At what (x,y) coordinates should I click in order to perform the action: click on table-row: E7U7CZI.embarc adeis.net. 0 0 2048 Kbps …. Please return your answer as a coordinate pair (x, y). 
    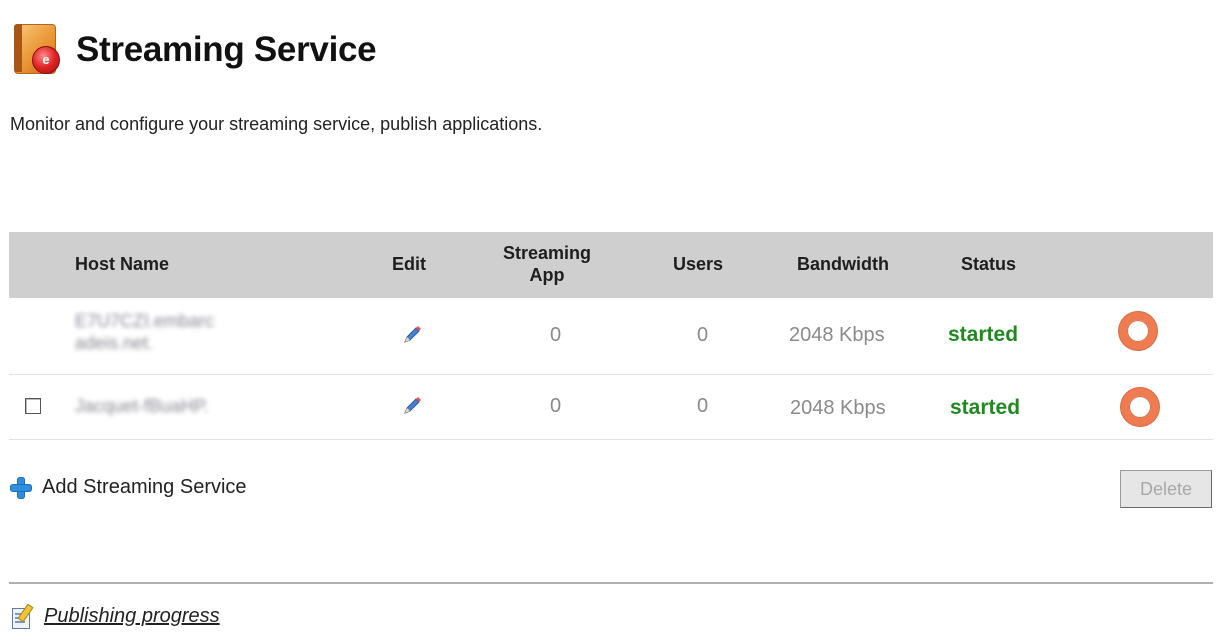
    Looking at the image, I should click on (611, 336).